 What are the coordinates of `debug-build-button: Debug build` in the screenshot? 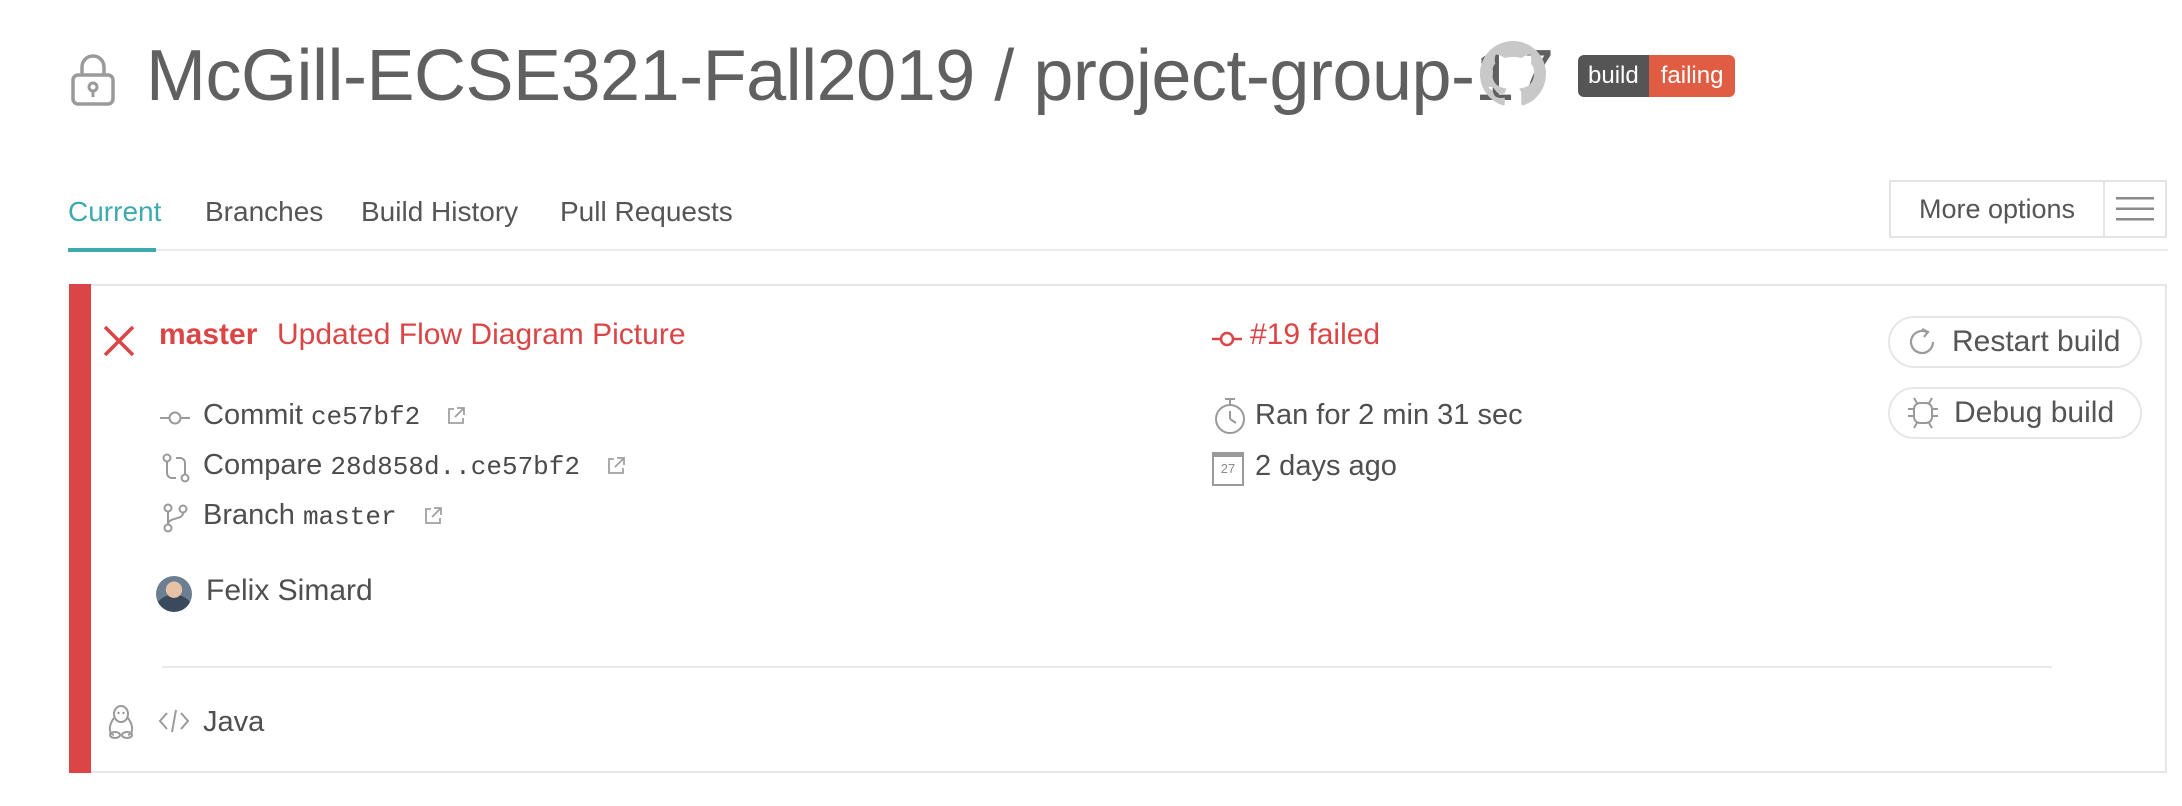 It's located at (2015, 413).